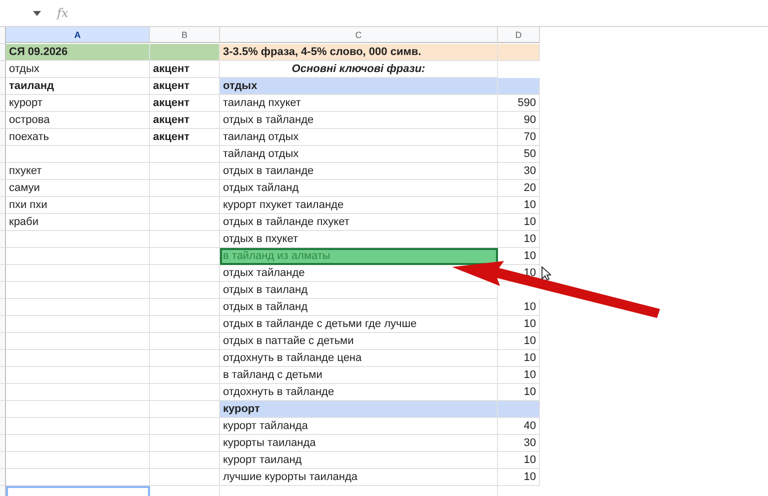 Image resolution: width=768 pixels, height=496 pixels. Describe the element at coordinates (262, 103) in the screenshot. I see `cell-text: таиланд пхукет` at that location.